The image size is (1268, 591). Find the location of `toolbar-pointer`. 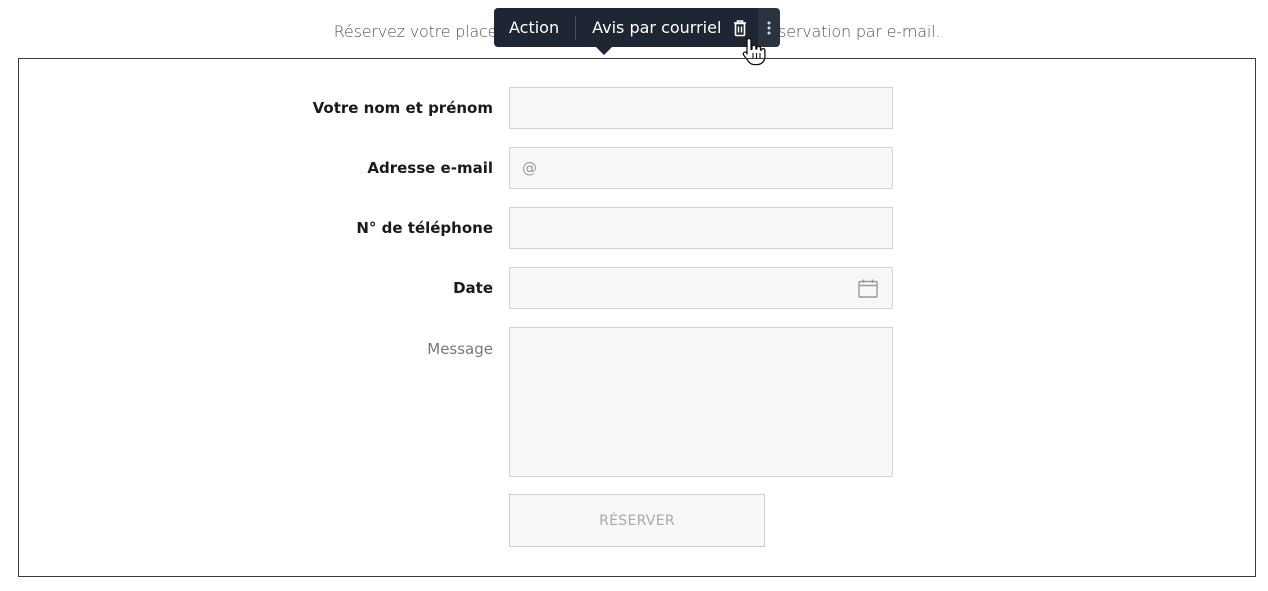

toolbar-pointer is located at coordinates (604, 51).